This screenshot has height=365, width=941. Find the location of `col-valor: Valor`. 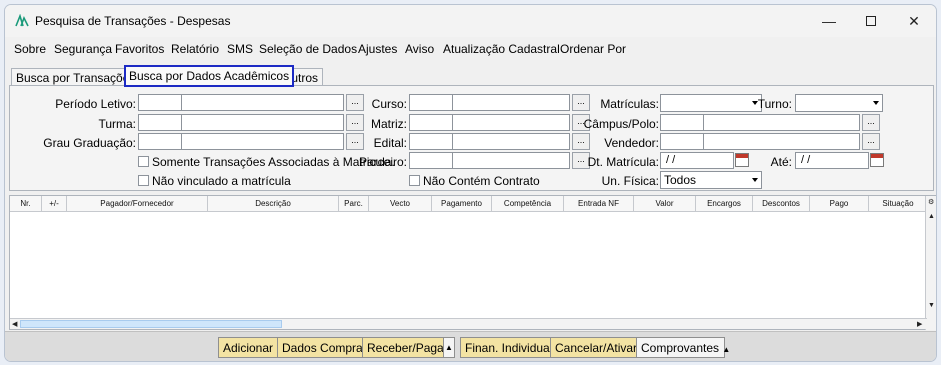

col-valor: Valor is located at coordinates (665, 203).